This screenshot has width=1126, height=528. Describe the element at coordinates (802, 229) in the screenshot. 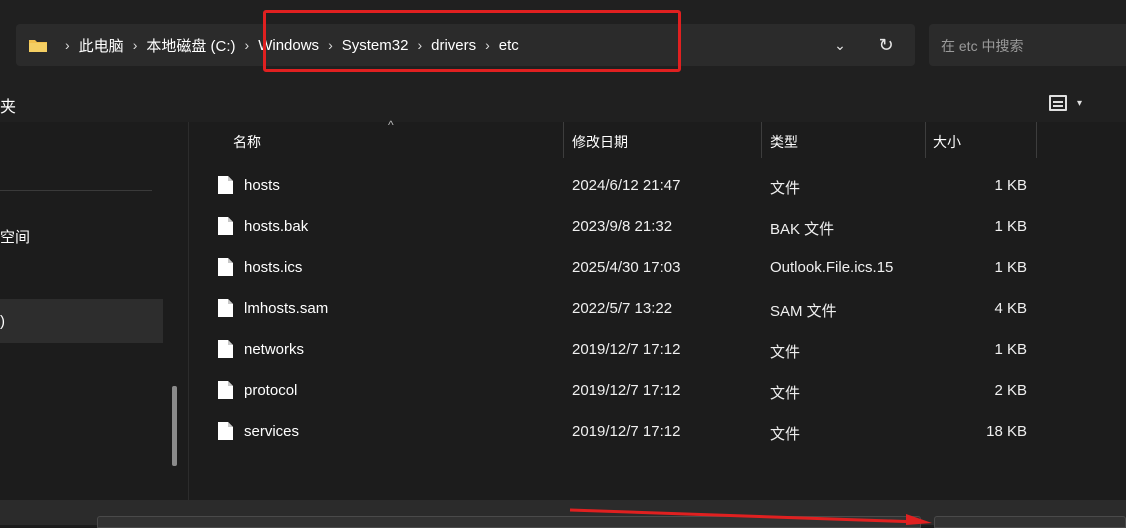

I see `file-type: BAK 文件` at that location.